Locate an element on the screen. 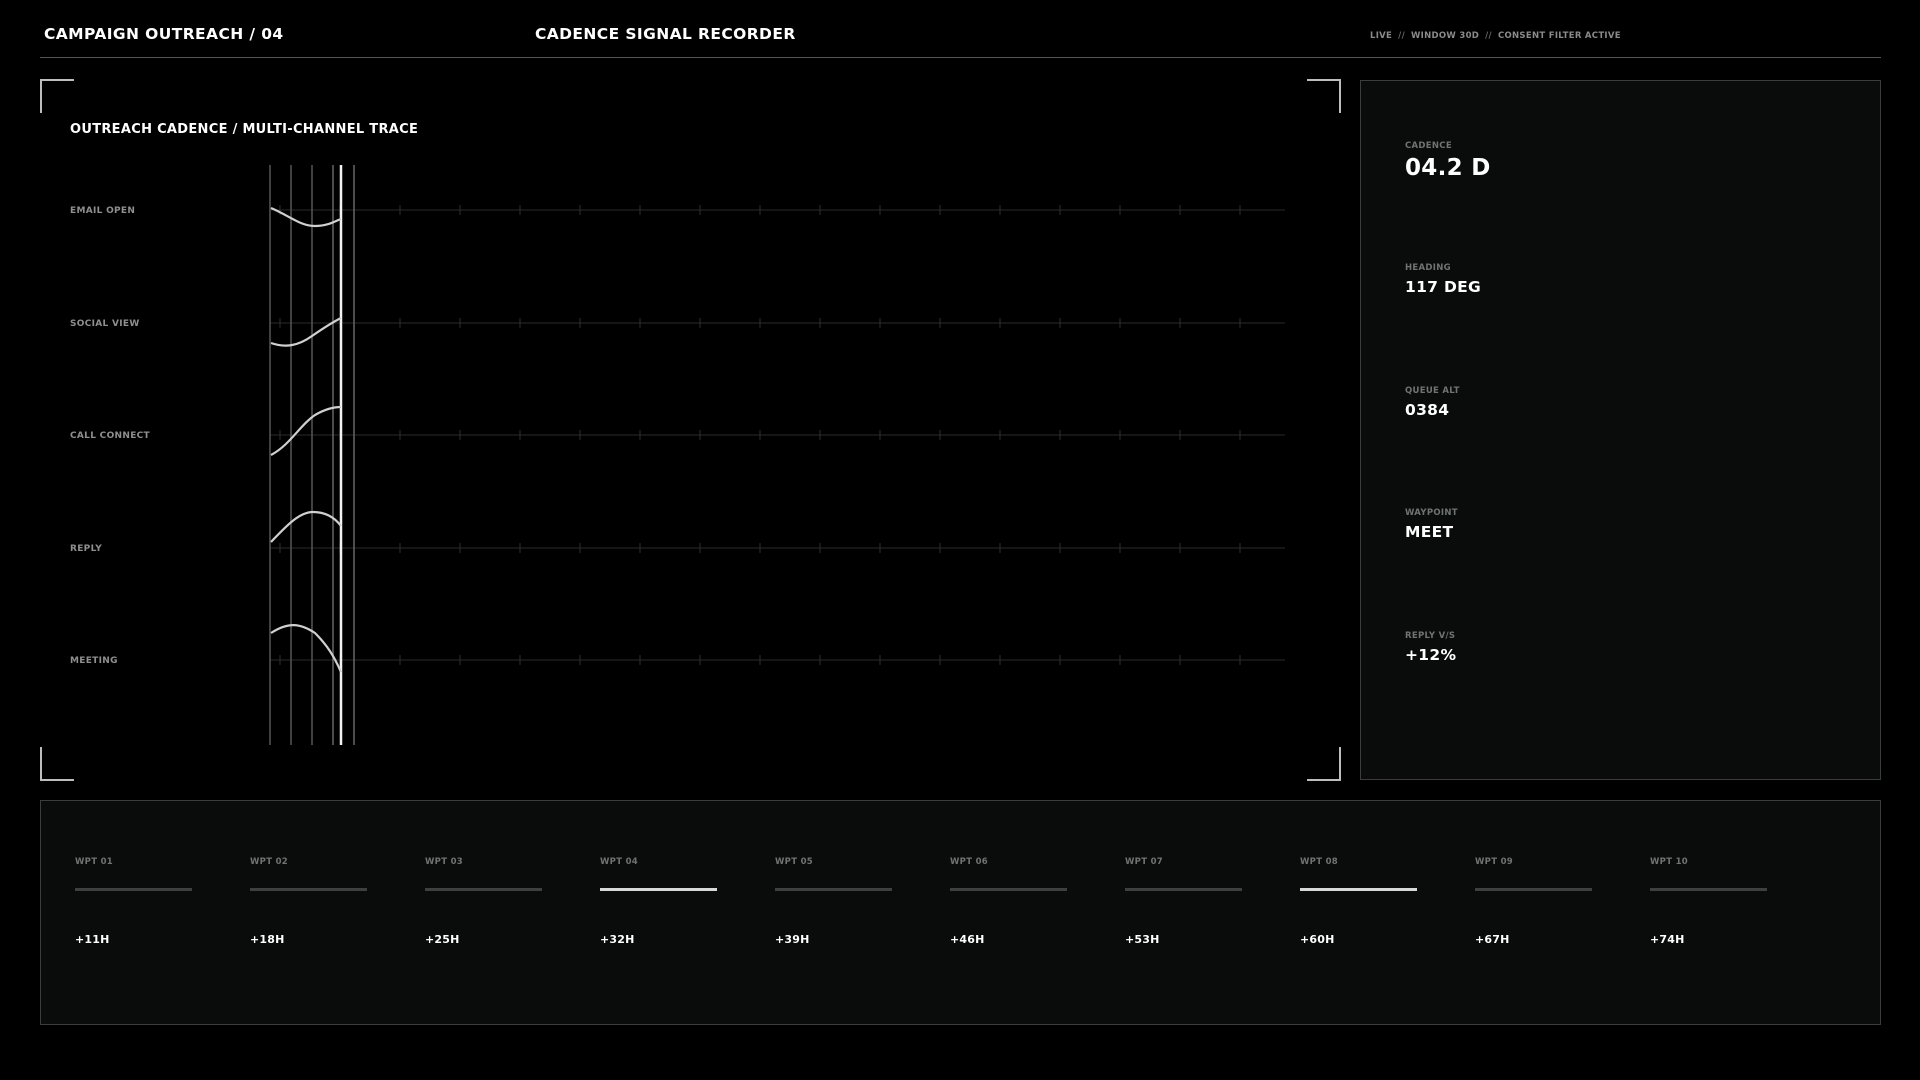 This screenshot has width=1920, height=1080. waypoint-label: WPT 10 is located at coordinates (1669, 862).